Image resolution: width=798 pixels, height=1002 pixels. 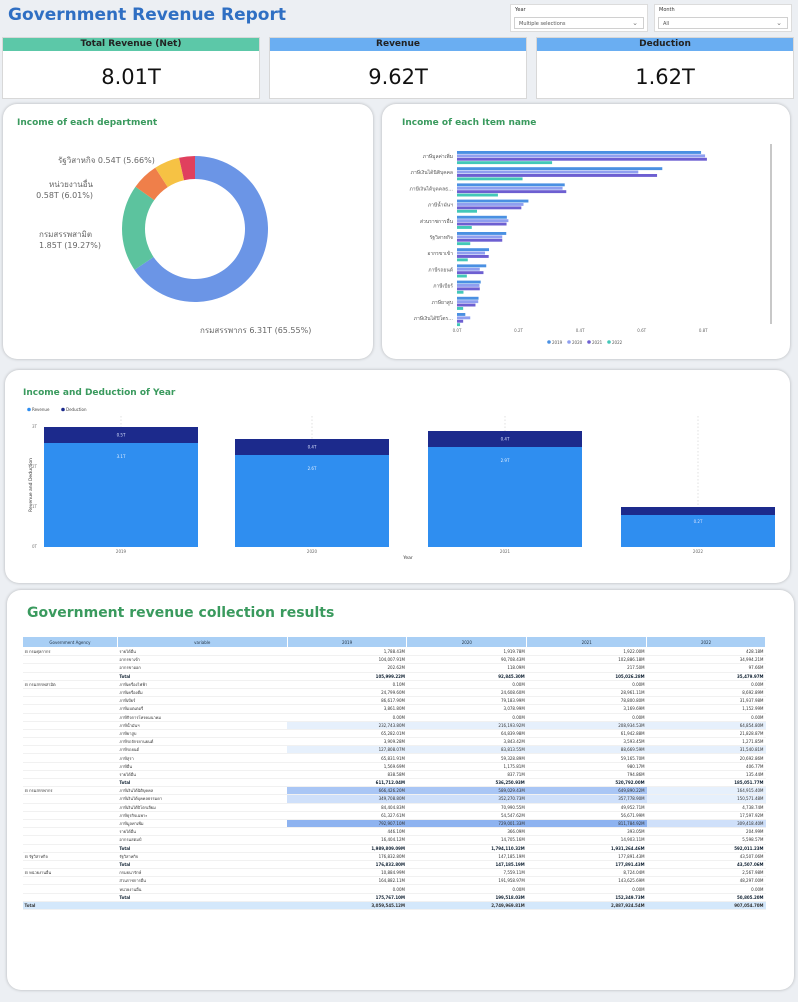 What do you see at coordinates (542, 24) in the screenshot?
I see `year-value: Multiple selections` at bounding box center [542, 24].